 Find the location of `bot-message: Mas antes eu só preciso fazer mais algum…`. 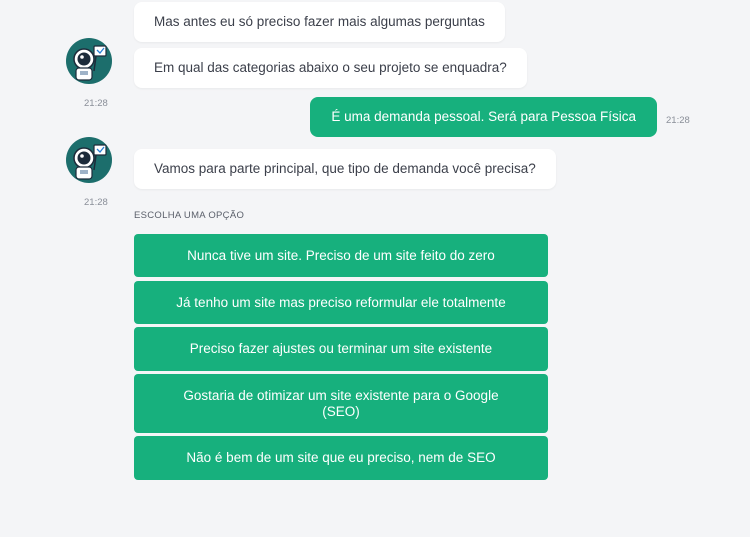

bot-message: Mas antes eu só preciso fazer mais algum… is located at coordinates (319, 22).